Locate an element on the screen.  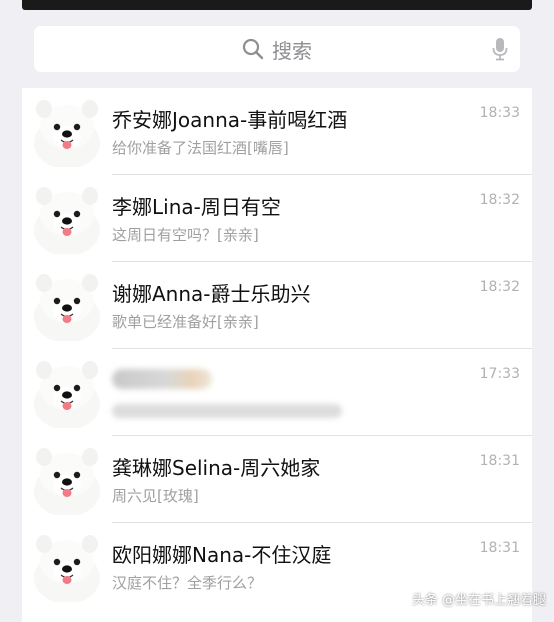
chat-row: 龚琳娜Selina-周六她家 周六见[玫瑰] 18:31 is located at coordinates (277, 479).